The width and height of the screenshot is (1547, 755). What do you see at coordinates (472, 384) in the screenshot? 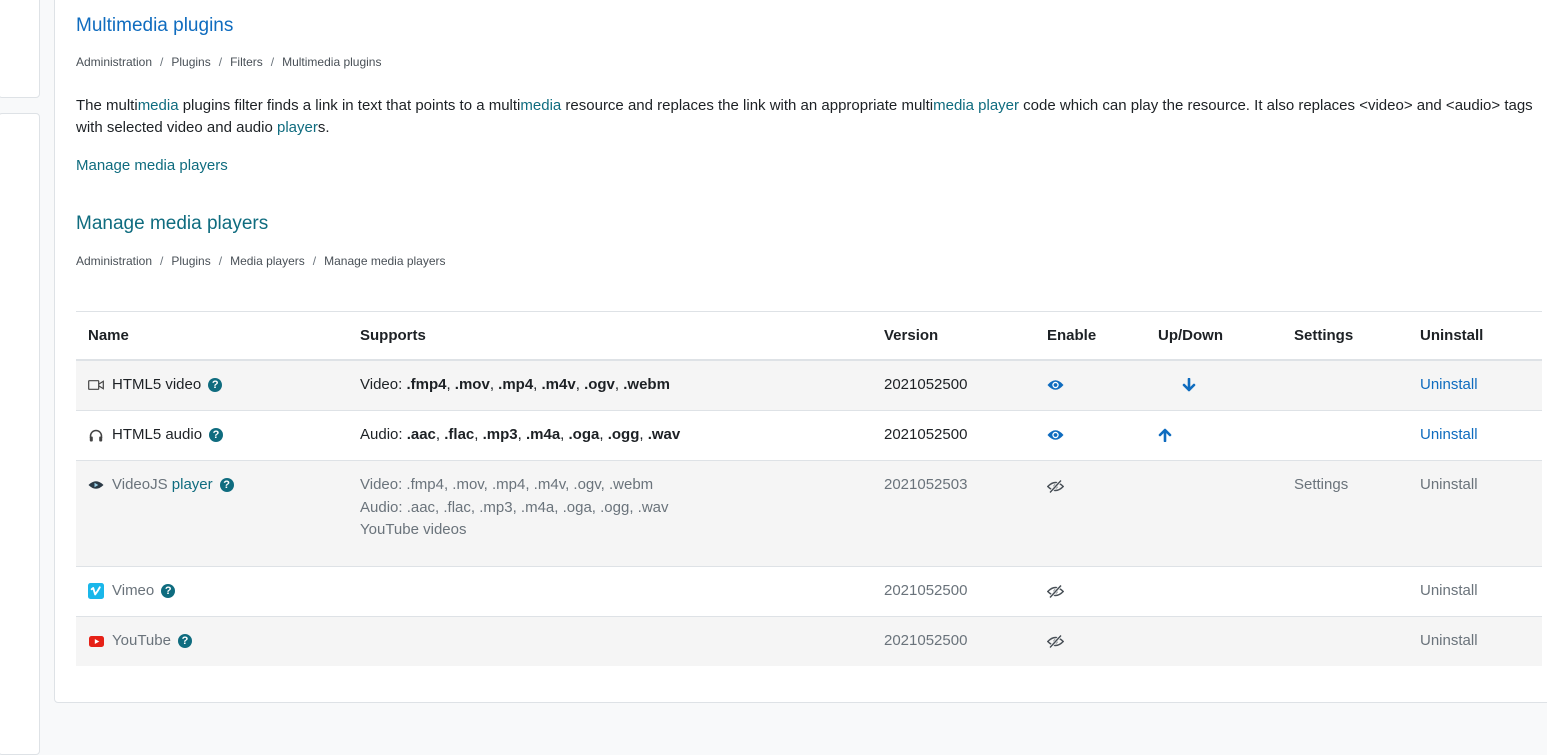
I see `ext: .mov` at bounding box center [472, 384].